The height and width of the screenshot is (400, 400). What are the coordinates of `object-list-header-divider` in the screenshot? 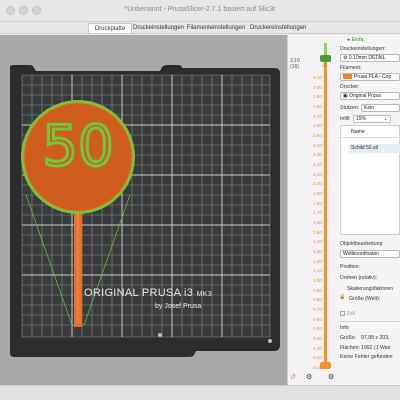 It's located at (370, 137).